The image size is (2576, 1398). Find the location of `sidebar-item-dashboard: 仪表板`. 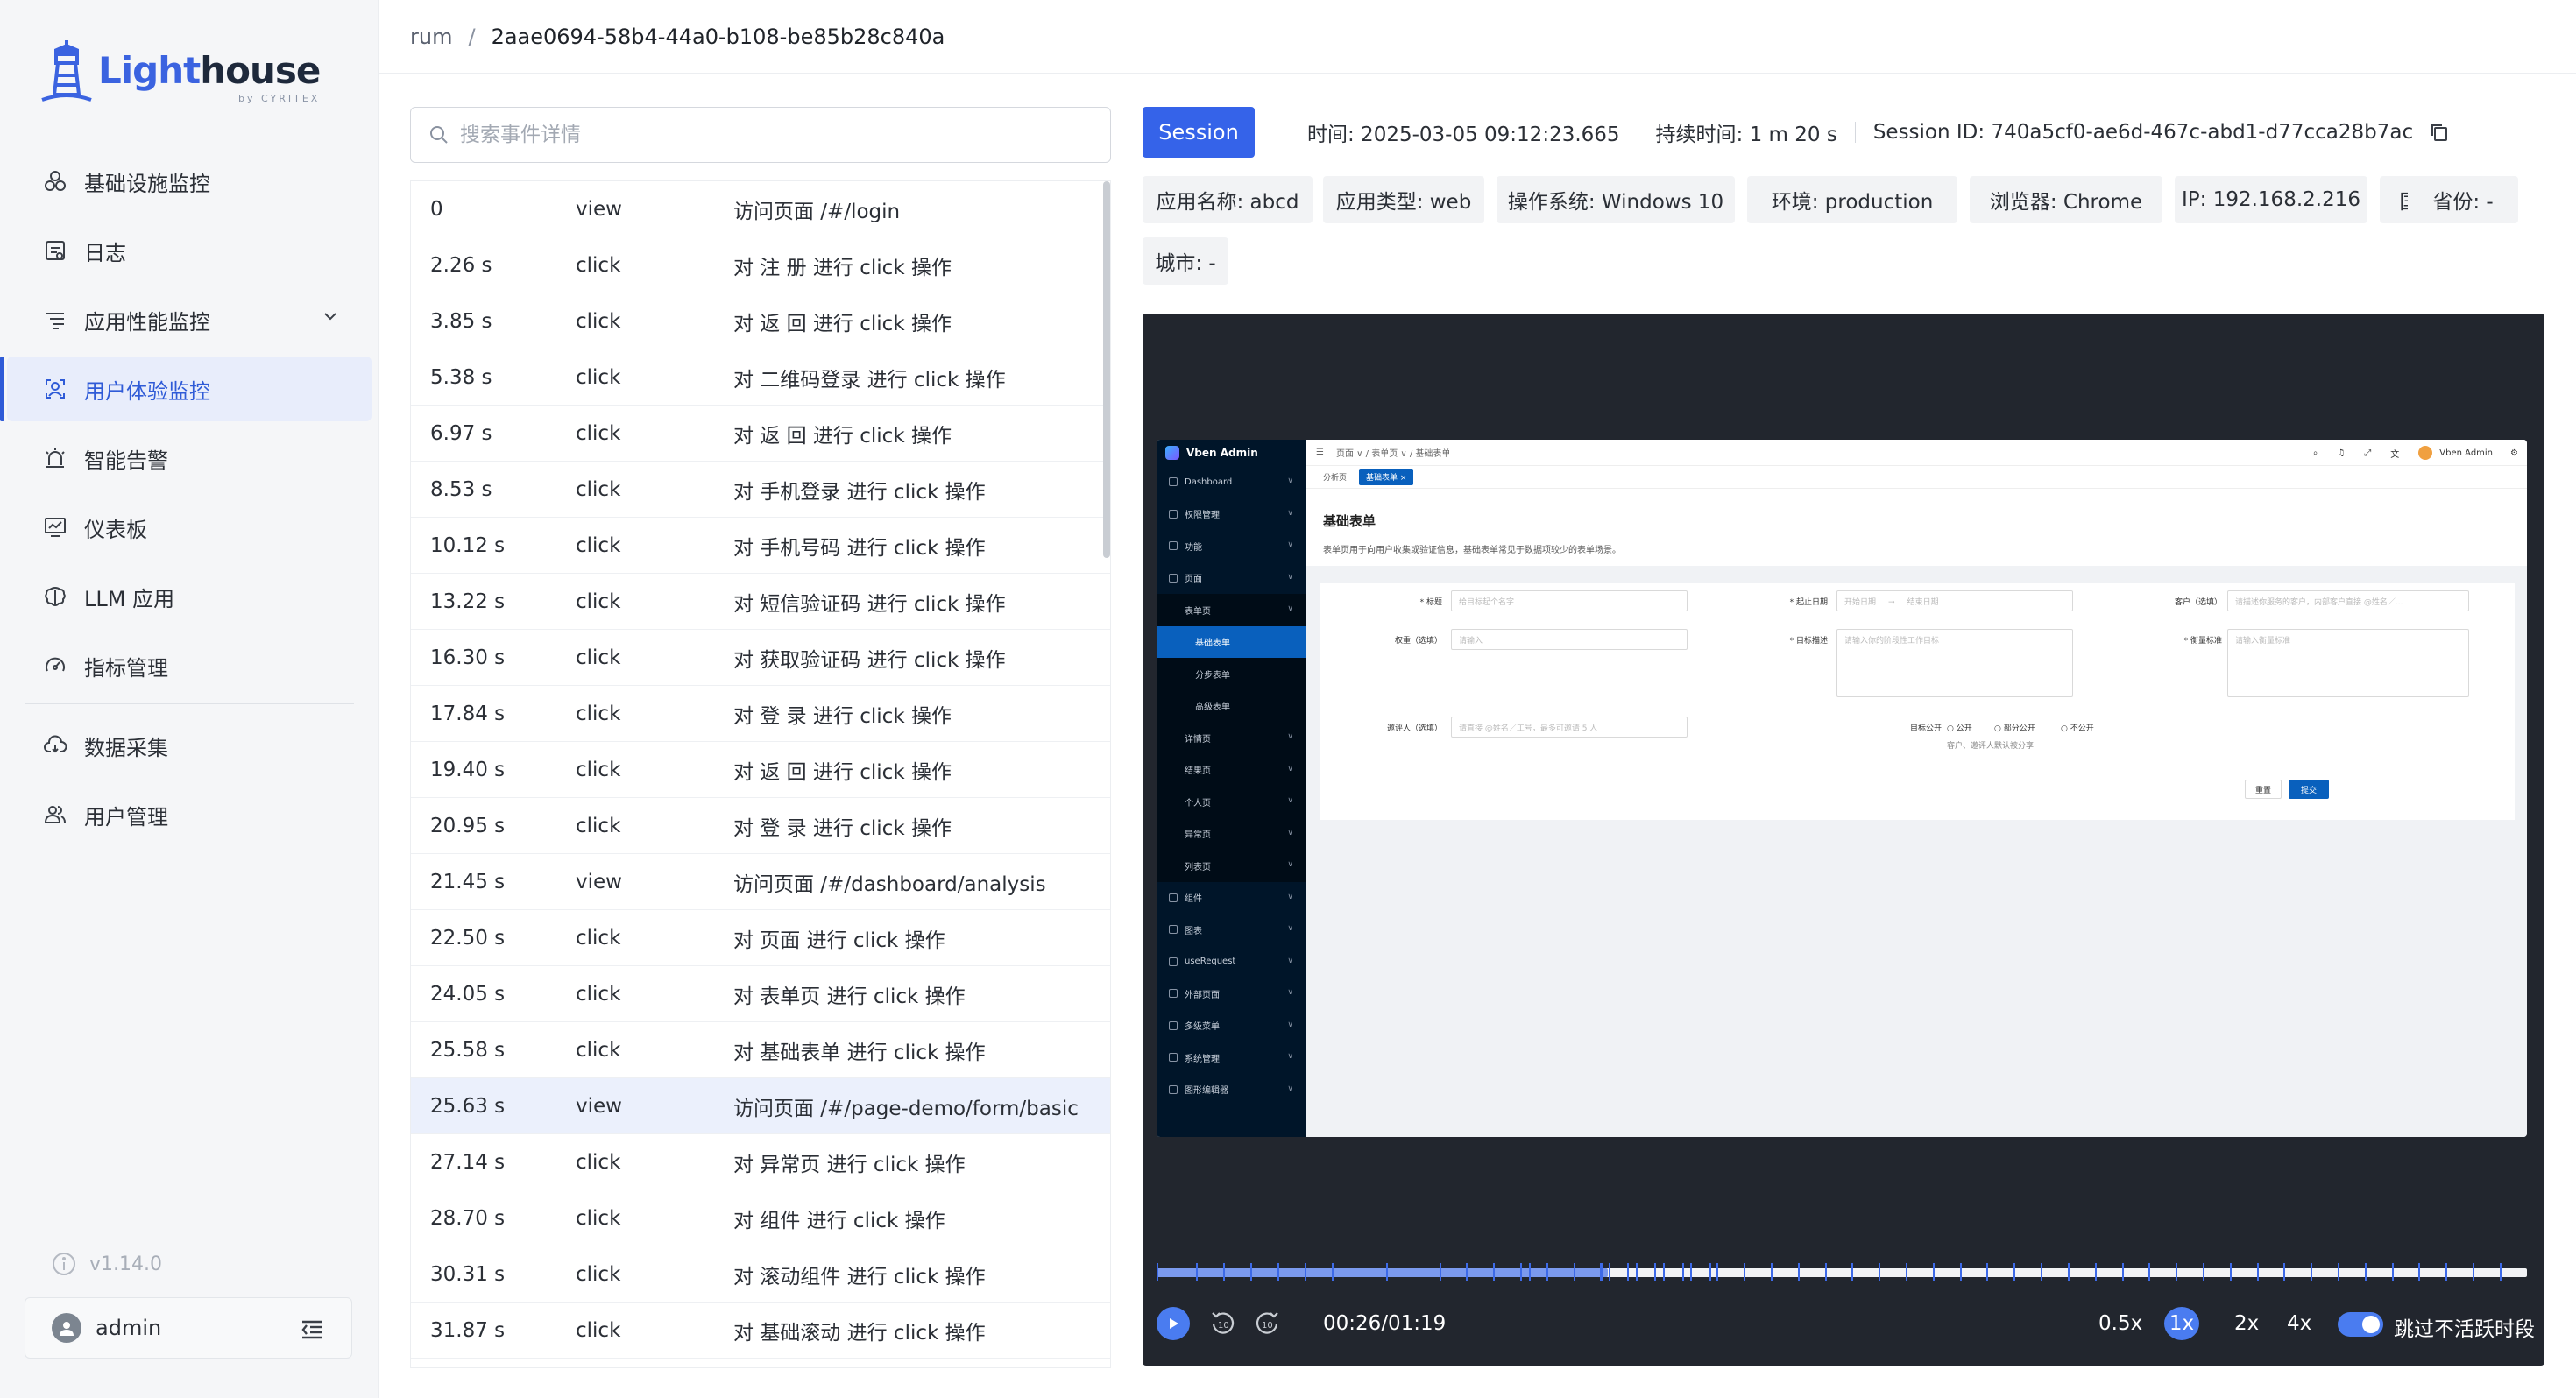

sidebar-item-dashboard: 仪表板 is located at coordinates (189, 527).